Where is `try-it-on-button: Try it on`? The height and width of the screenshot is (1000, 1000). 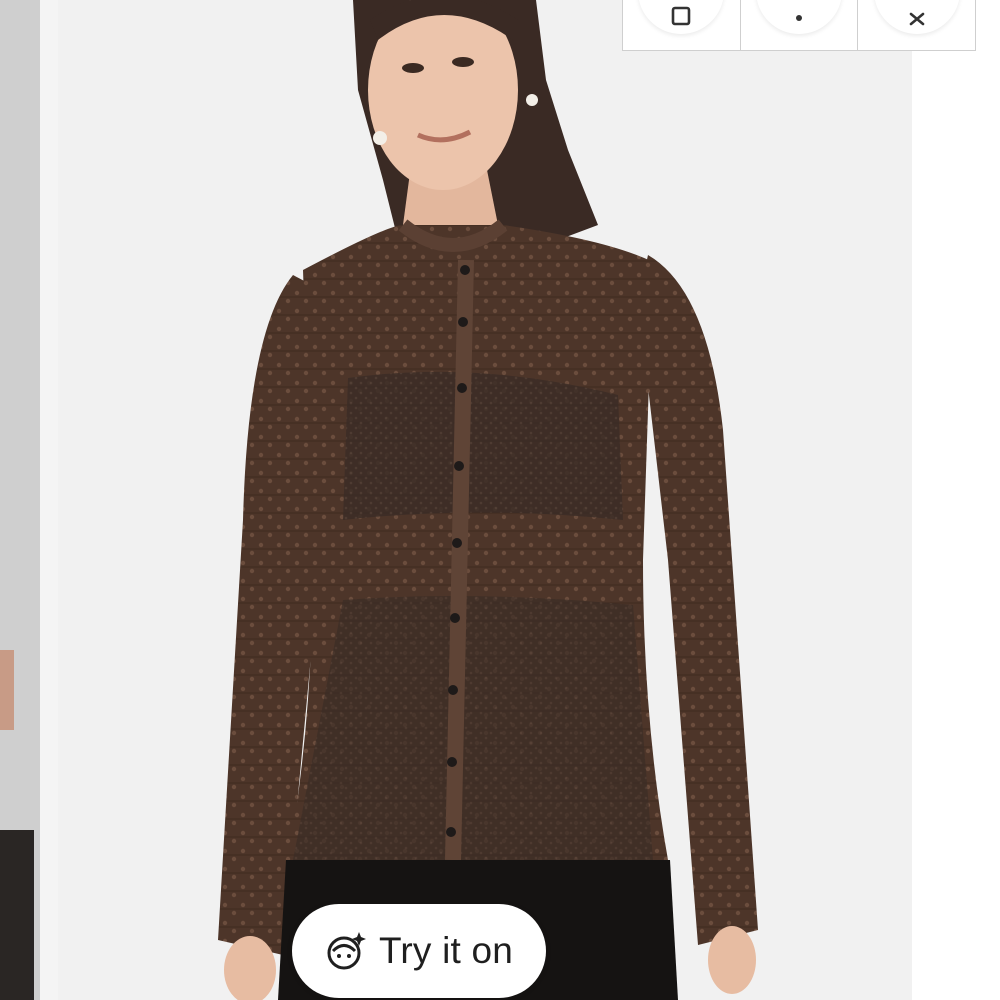
try-it-on-button: Try it on is located at coordinates (419, 951).